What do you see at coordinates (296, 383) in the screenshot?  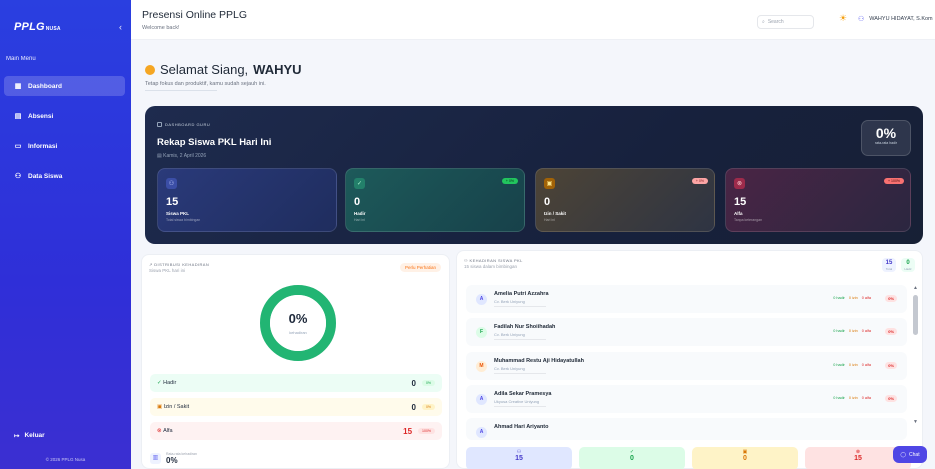 I see `distribution-row-hadir: ✓ Hadir 0 0%` at bounding box center [296, 383].